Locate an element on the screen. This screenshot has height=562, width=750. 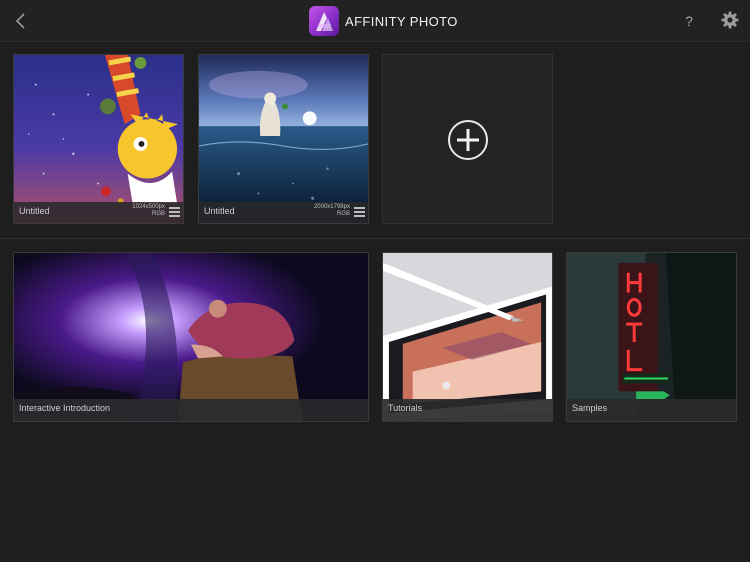
plus-circle-icon is located at coordinates (468, 140).